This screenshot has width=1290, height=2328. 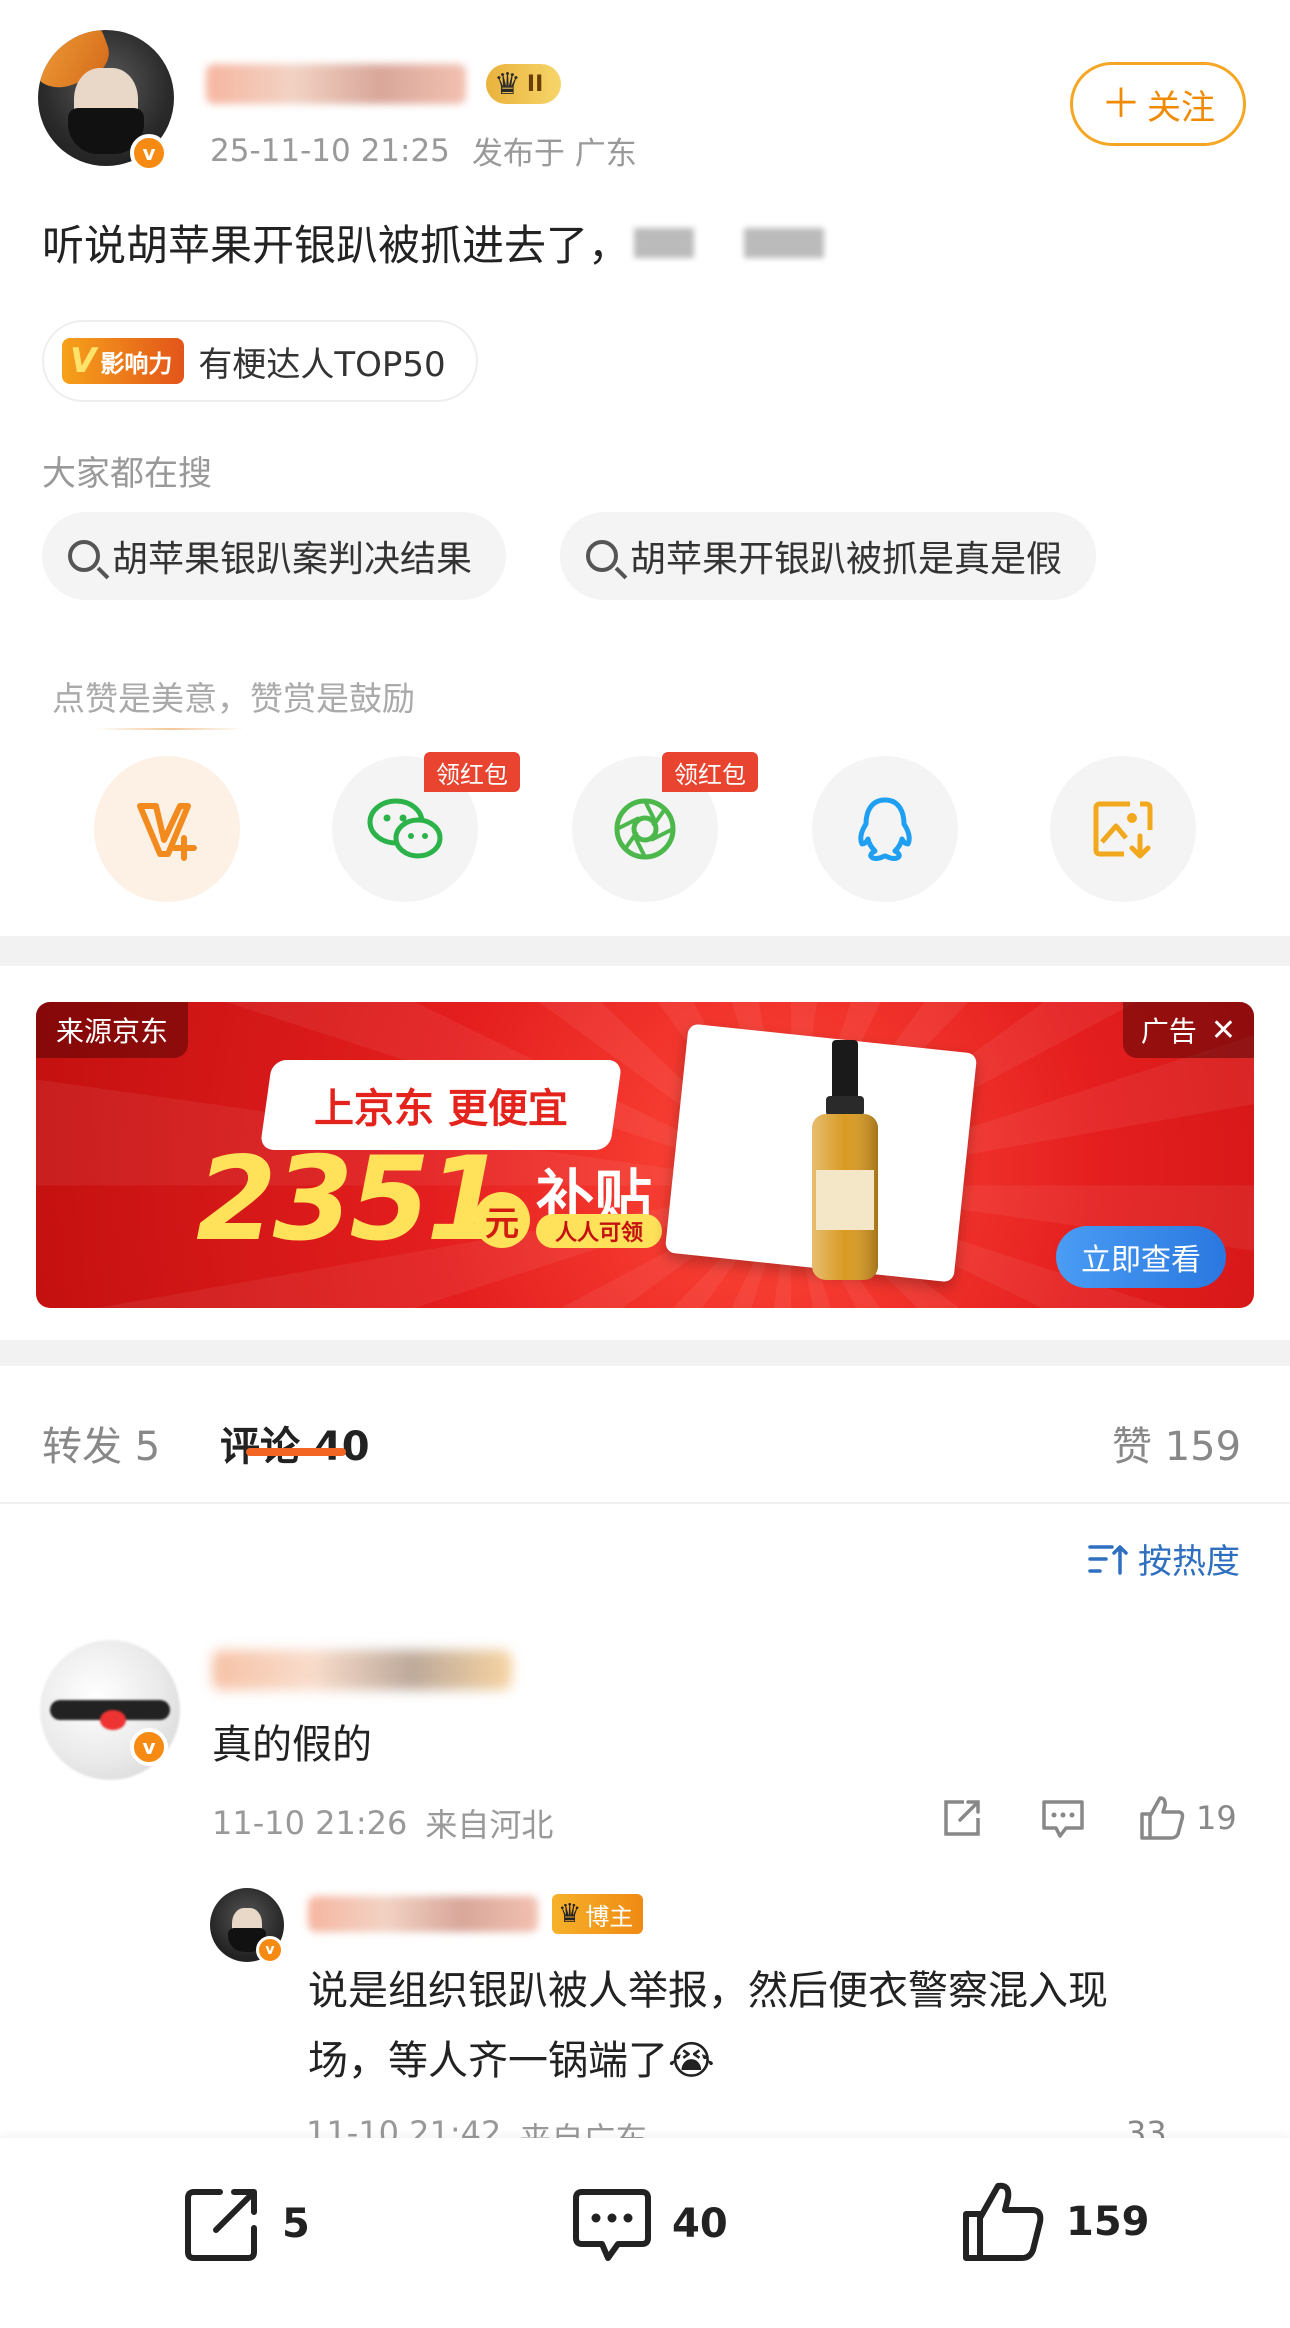 What do you see at coordinates (351, 1199) in the screenshot?
I see `ad-amount: 2351` at bounding box center [351, 1199].